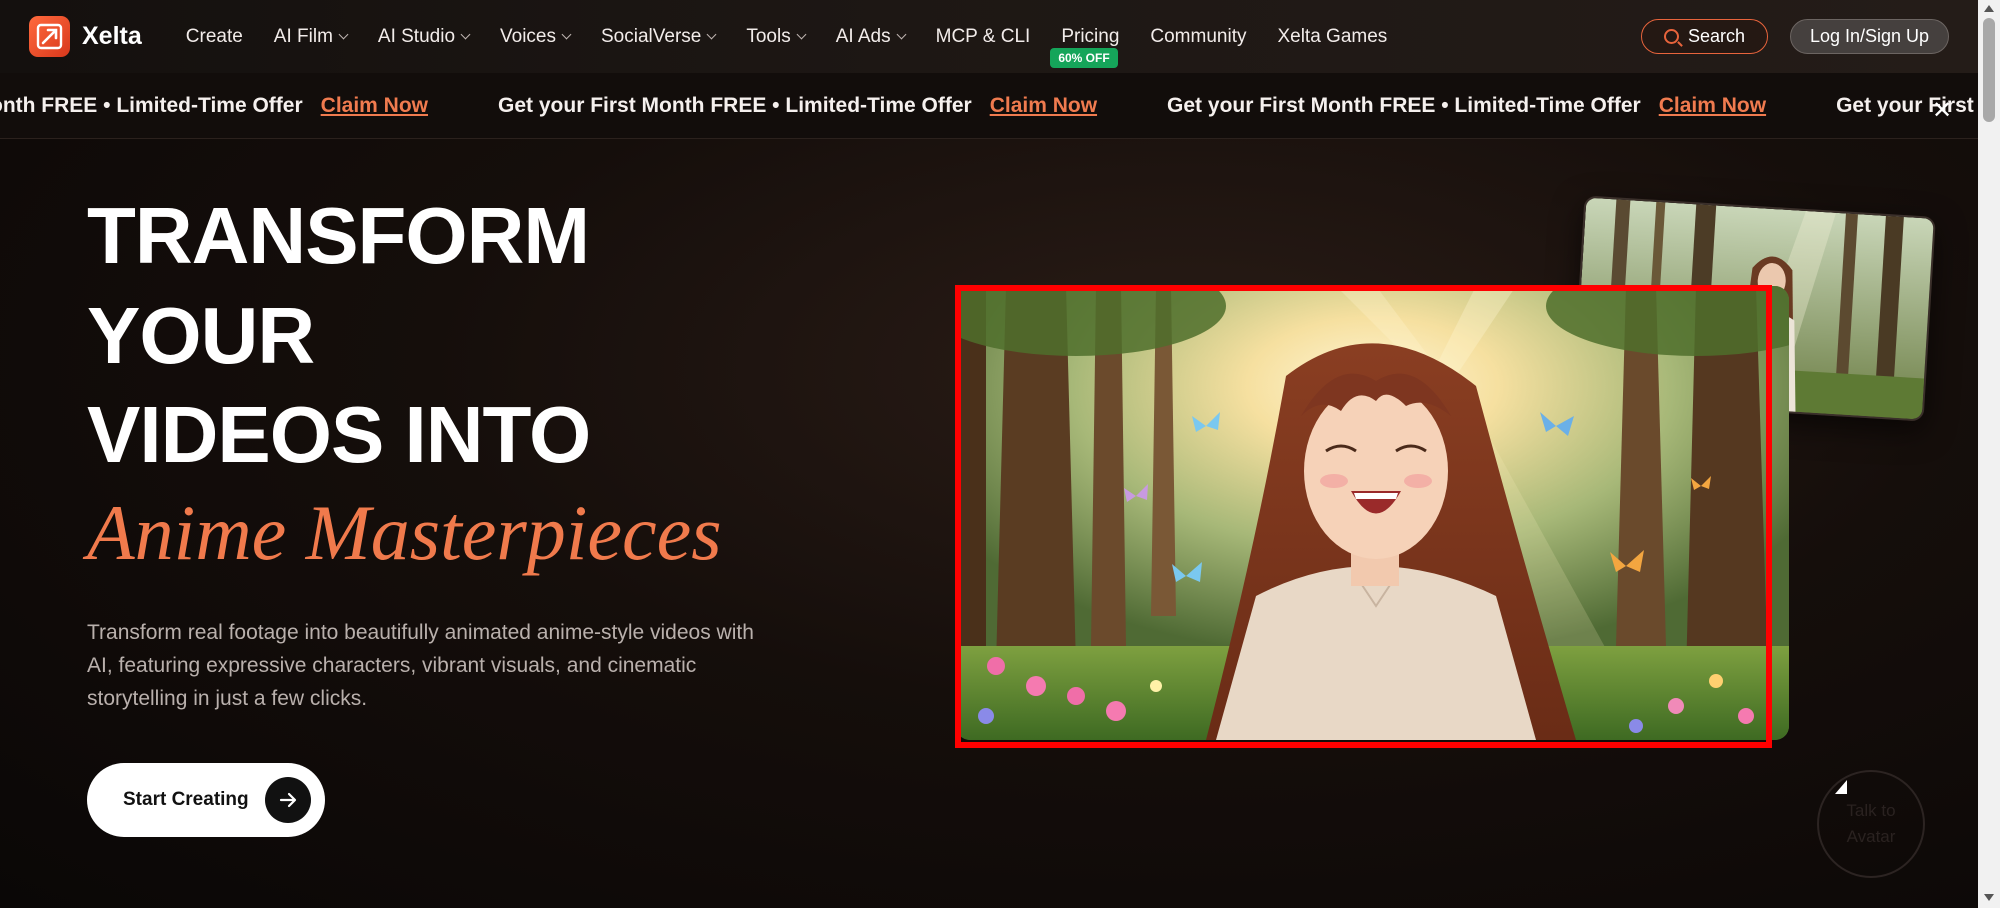 The width and height of the screenshot is (2000, 908). What do you see at coordinates (1869, 36) in the screenshot?
I see `login-signup-button: Log In/Sign Up` at bounding box center [1869, 36].